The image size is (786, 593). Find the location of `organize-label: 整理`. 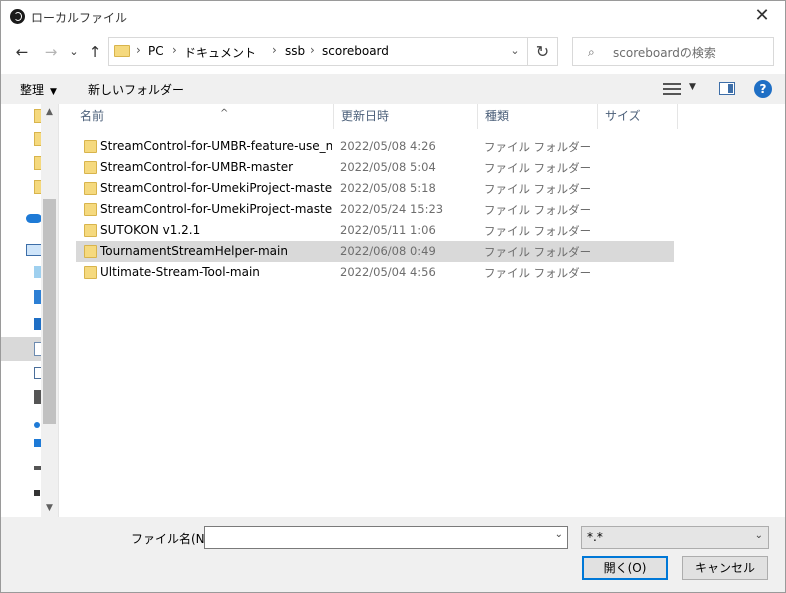

organize-label: 整理 is located at coordinates (32, 90).